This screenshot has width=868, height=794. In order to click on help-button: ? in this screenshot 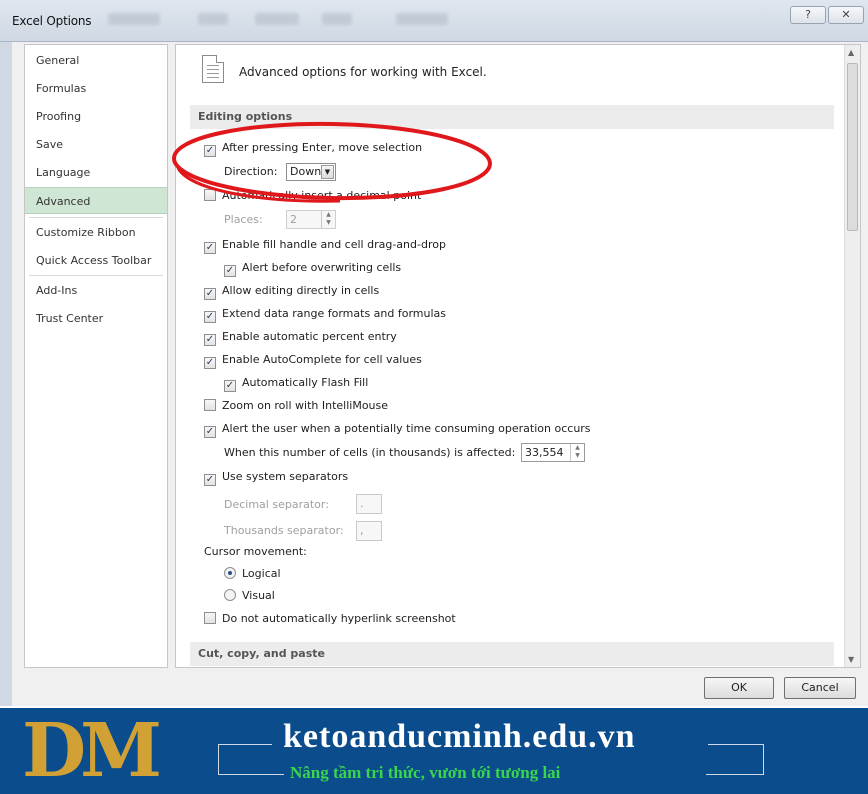, I will do `click(808, 15)`.